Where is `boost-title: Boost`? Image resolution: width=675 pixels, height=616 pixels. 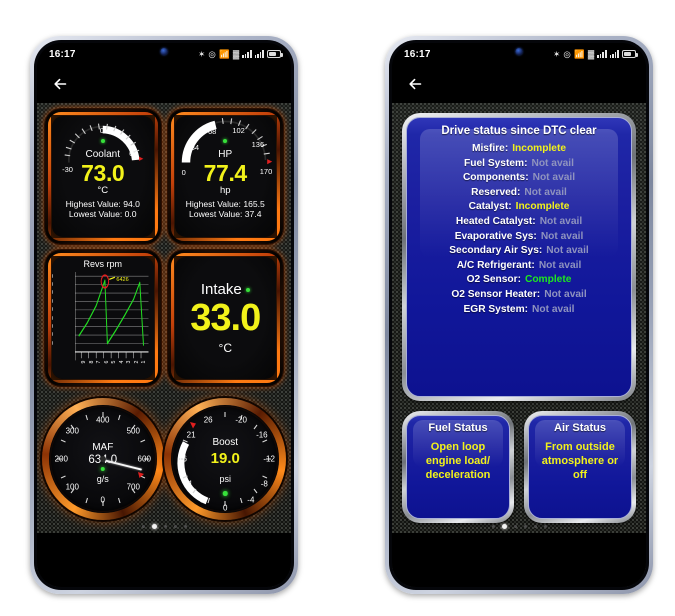 boost-title: Boost is located at coordinates (225, 443).